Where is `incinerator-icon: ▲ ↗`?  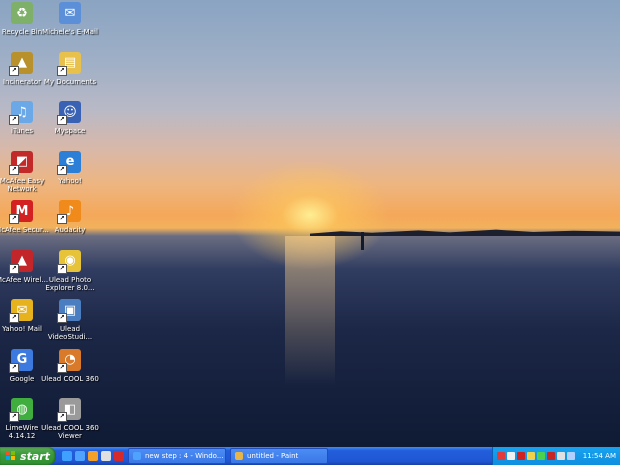 incinerator-icon: ▲ ↗ is located at coordinates (21, 63).